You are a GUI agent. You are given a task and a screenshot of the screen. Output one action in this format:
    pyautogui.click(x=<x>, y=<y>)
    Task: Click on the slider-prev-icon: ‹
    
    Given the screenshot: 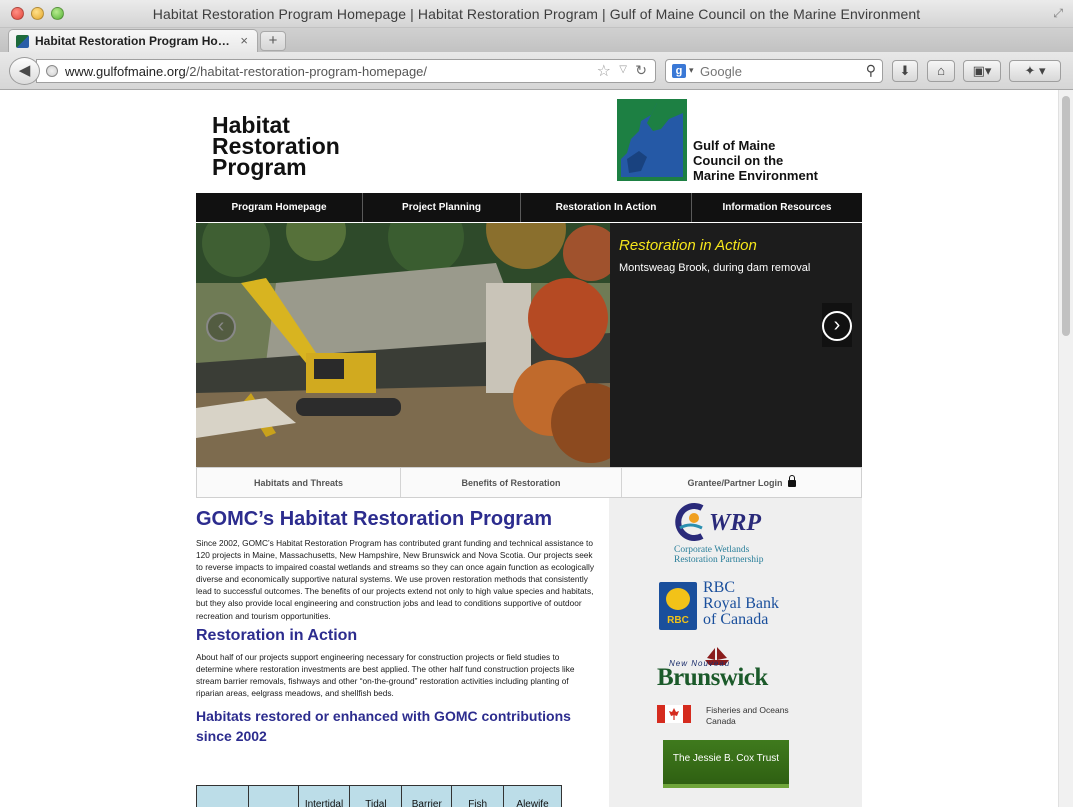 What is the action you would take?
    pyautogui.click(x=221, y=327)
    